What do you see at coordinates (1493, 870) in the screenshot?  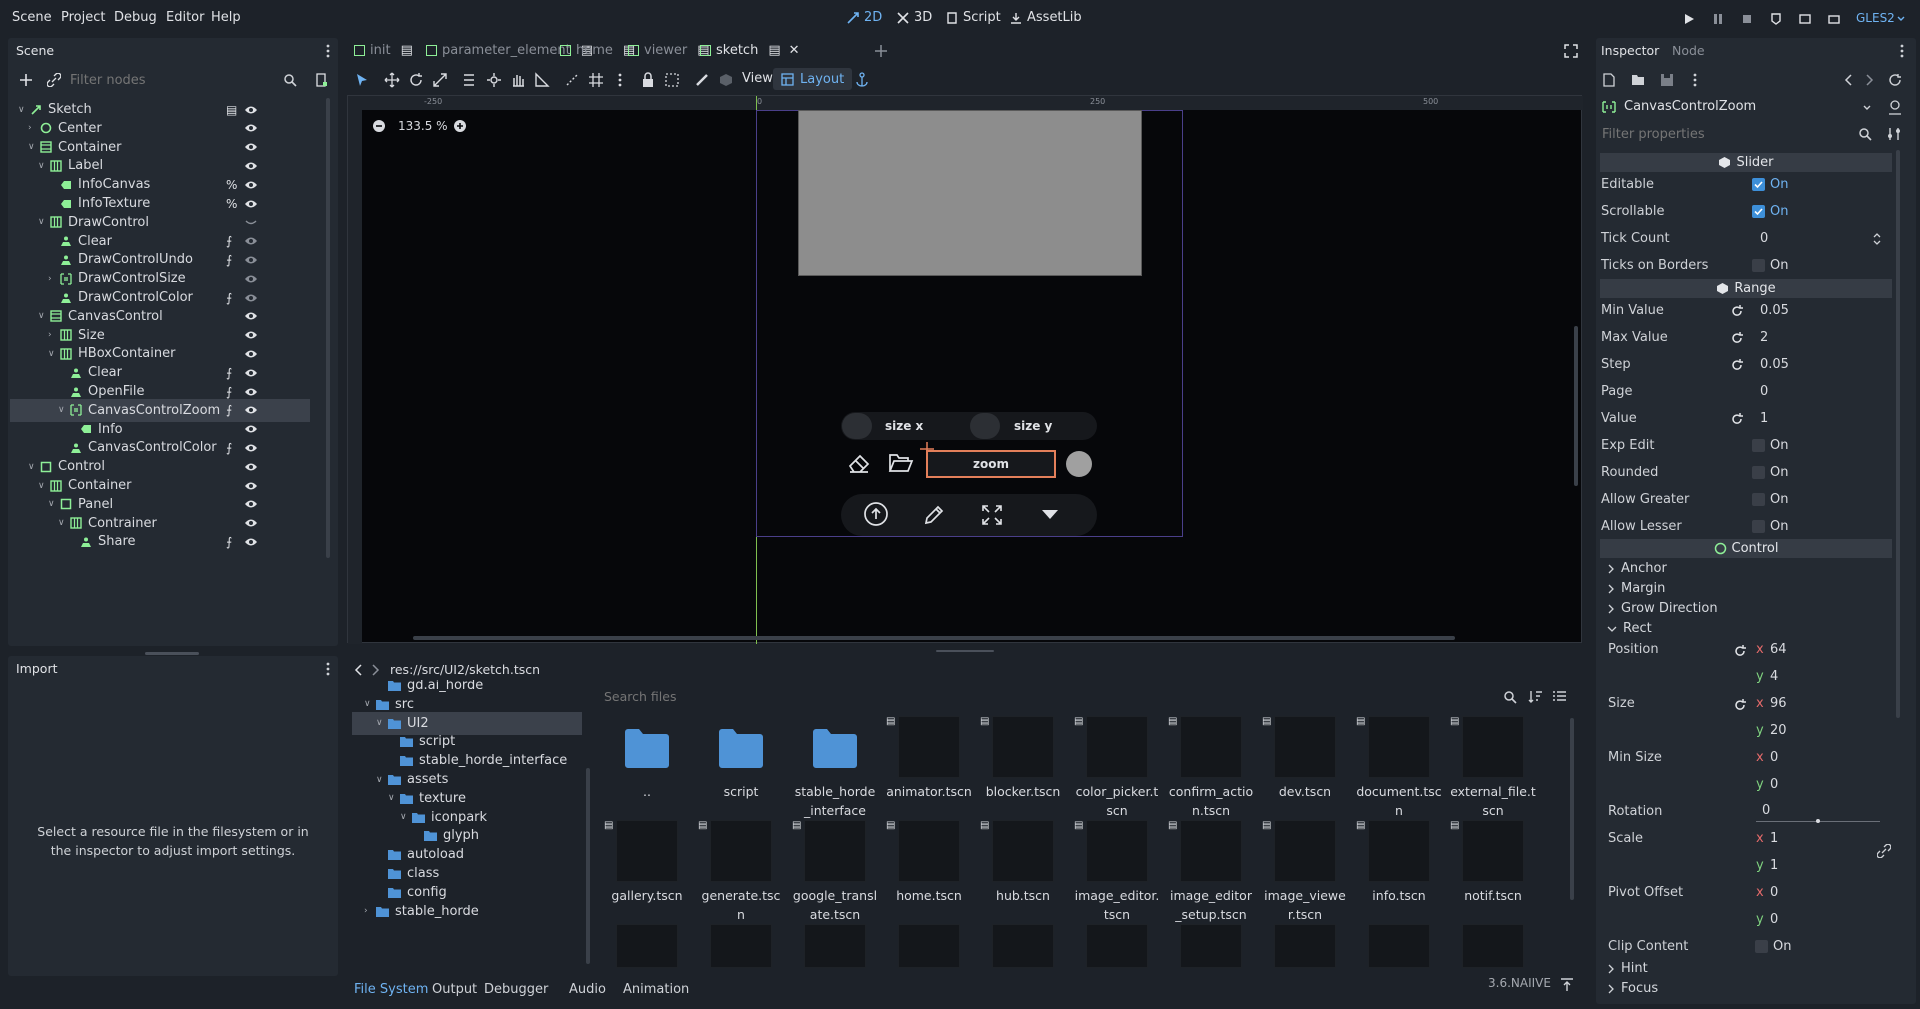 I see `scene-file-item: ▤ notif.tscn` at bounding box center [1493, 870].